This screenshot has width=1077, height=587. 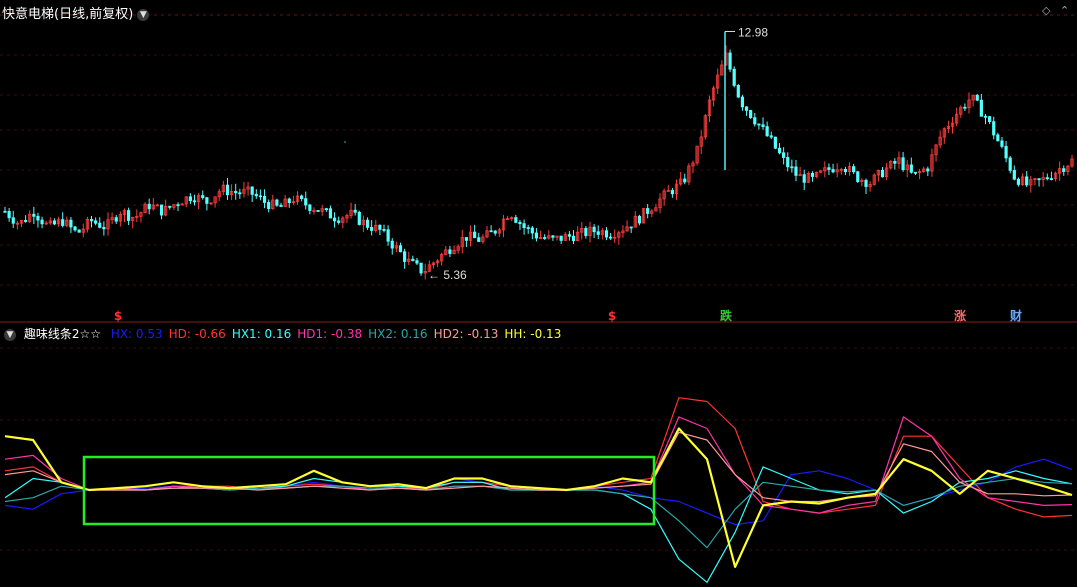 I want to click on series-line-hd2, so click(x=538, y=467).